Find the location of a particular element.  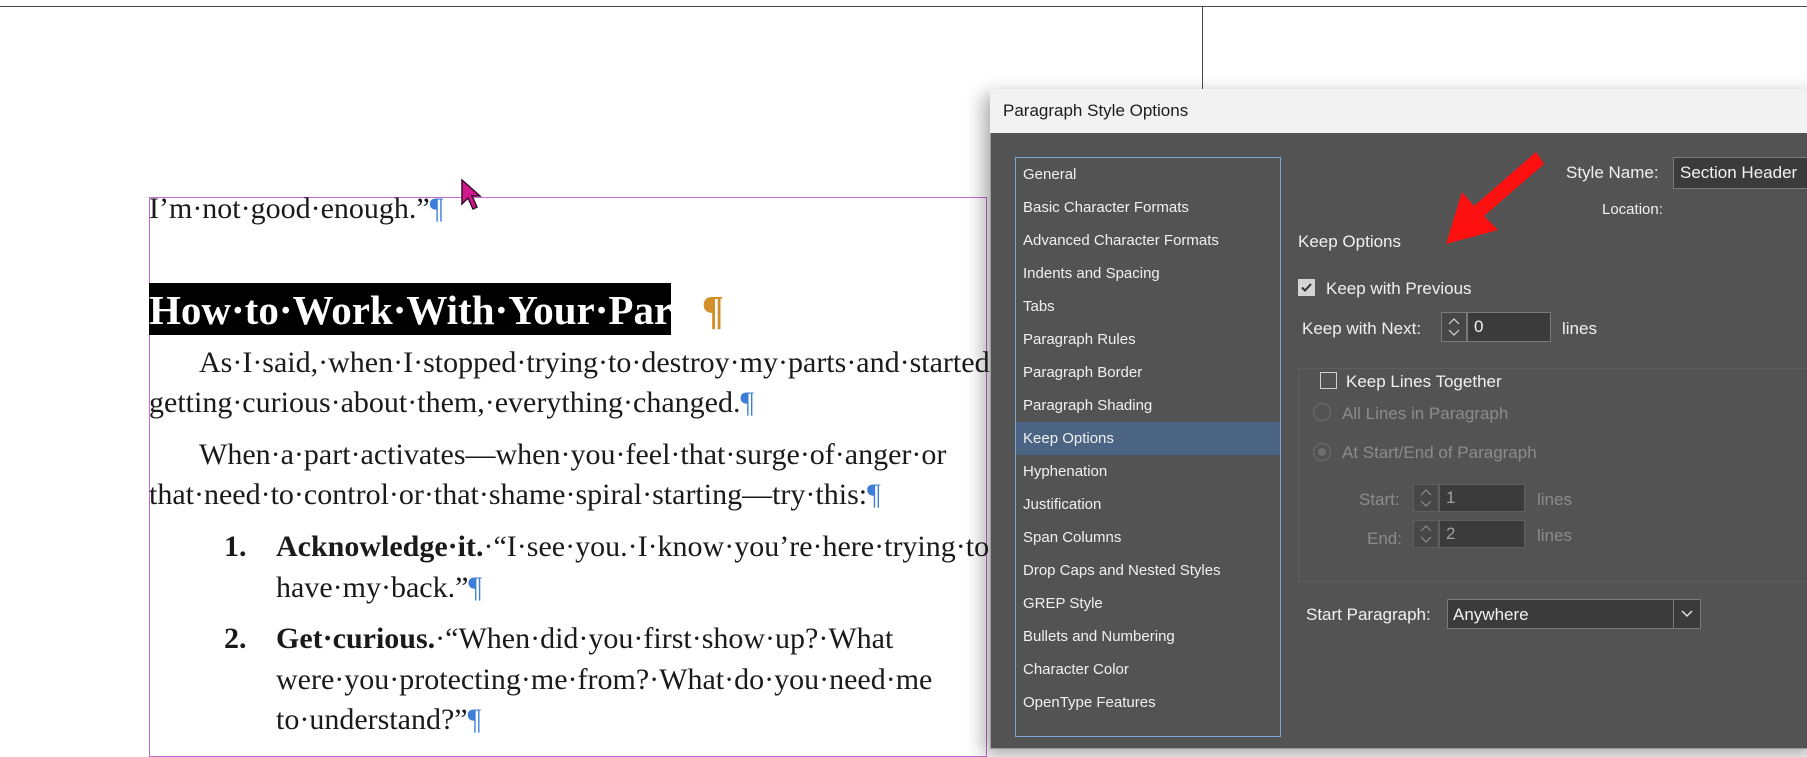

keep-with-next-label: Keep with Next: is located at coordinates (1362, 328).